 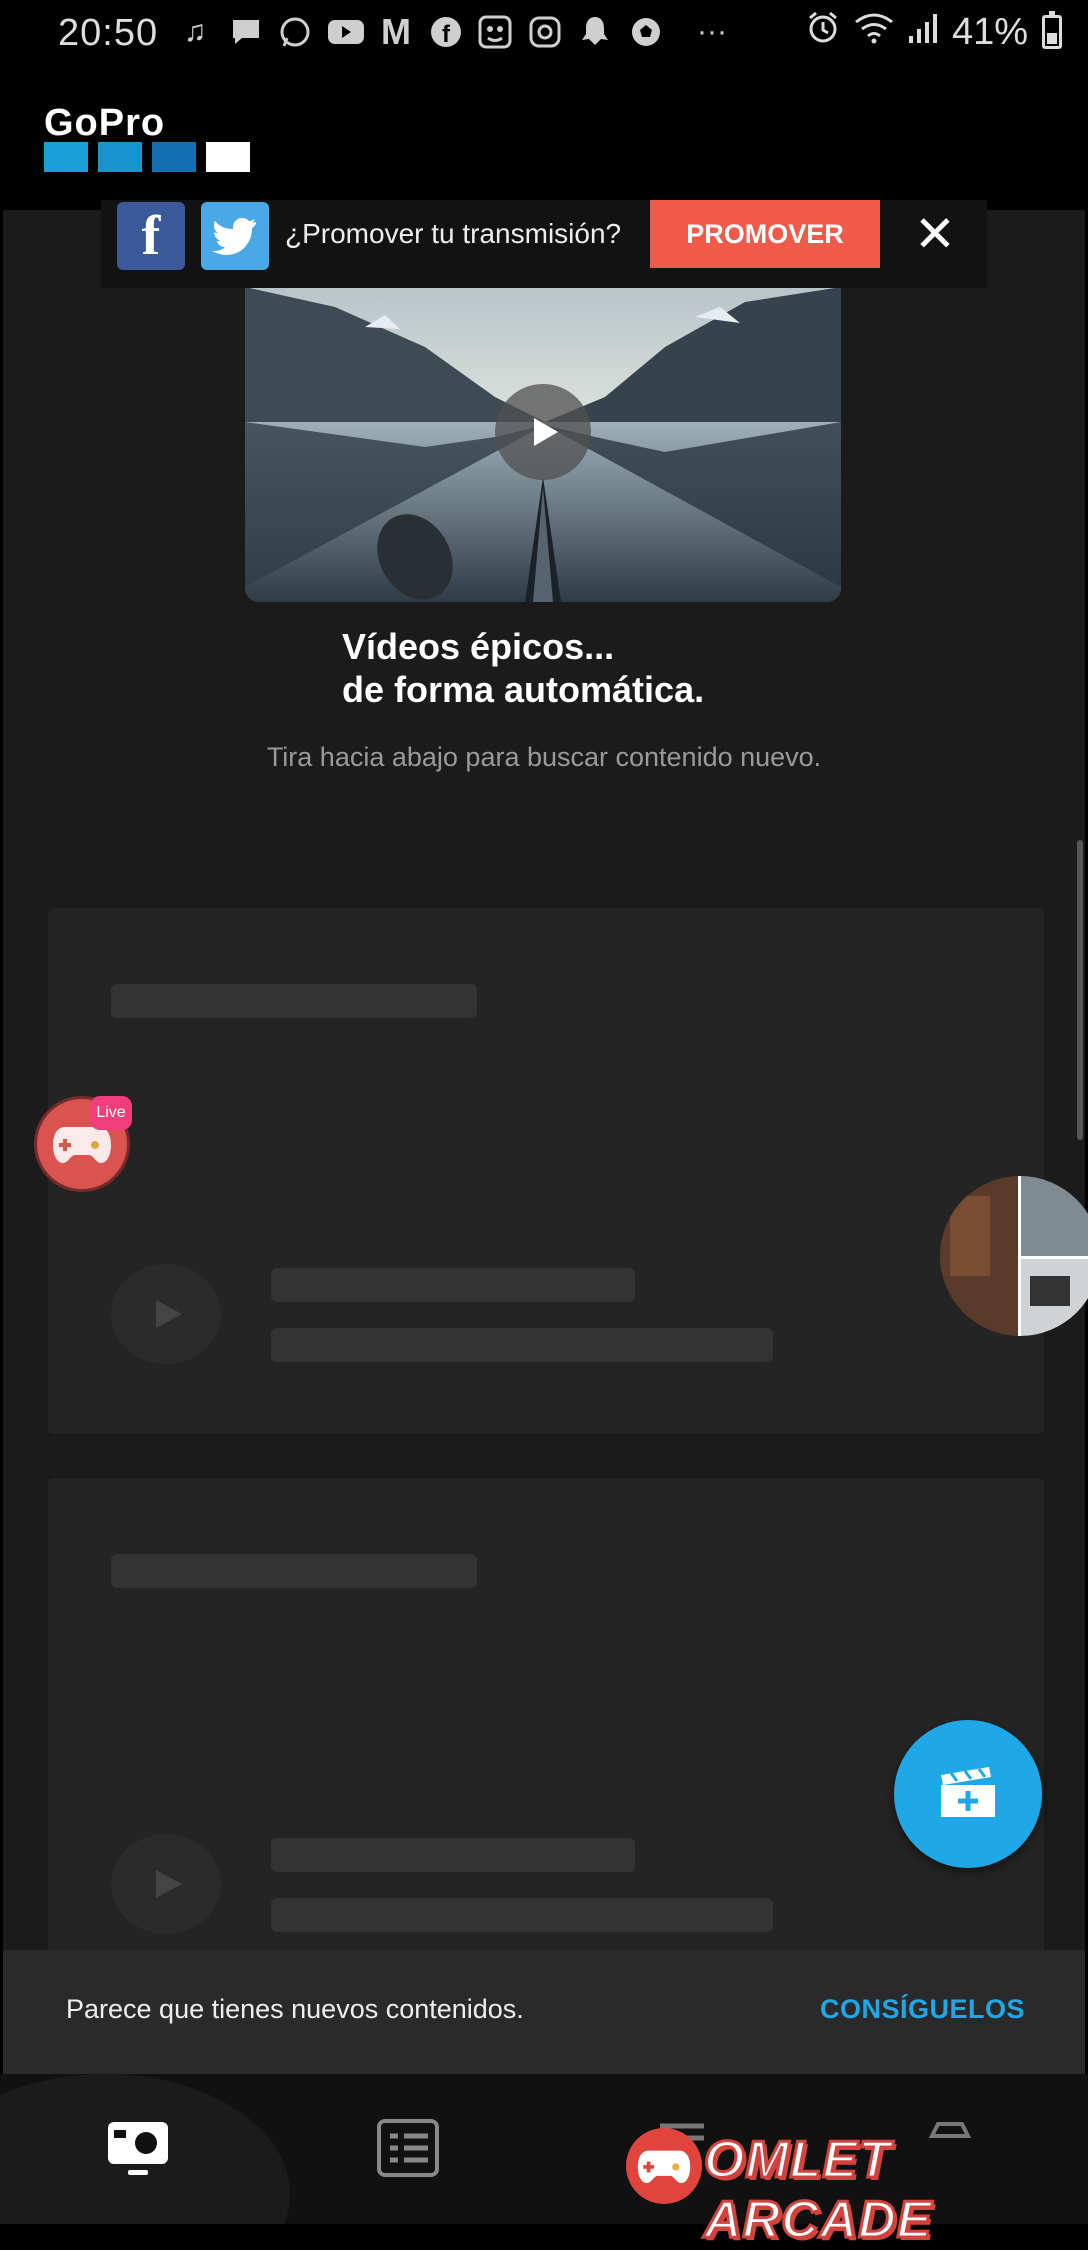 I want to click on music-icon: ♫, so click(x=195, y=31).